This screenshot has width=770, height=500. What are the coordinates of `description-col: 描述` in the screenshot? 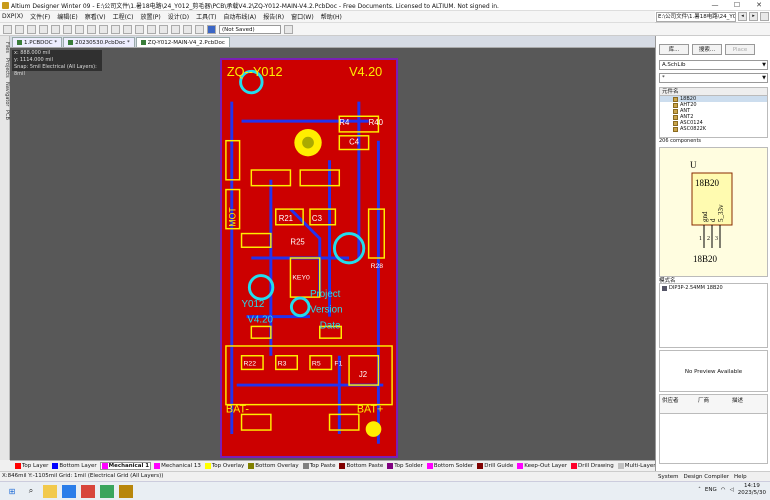 It's located at (737, 400).